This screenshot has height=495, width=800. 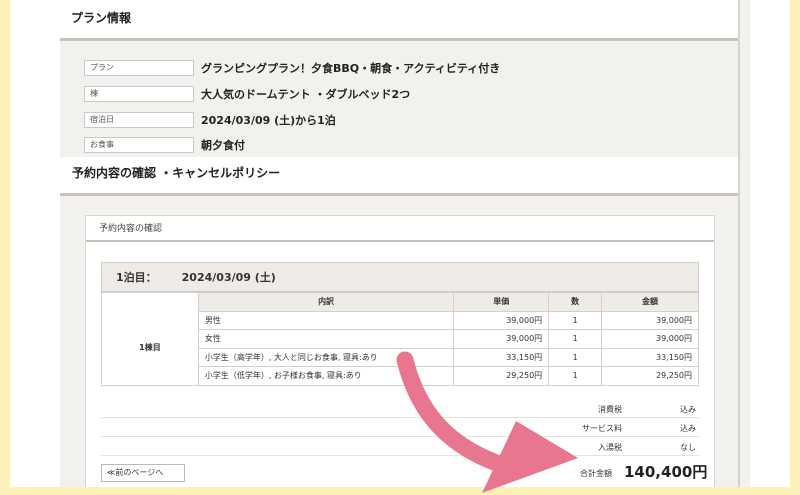 What do you see at coordinates (650, 376) in the screenshot?
I see `row-amount: 29,250円` at bounding box center [650, 376].